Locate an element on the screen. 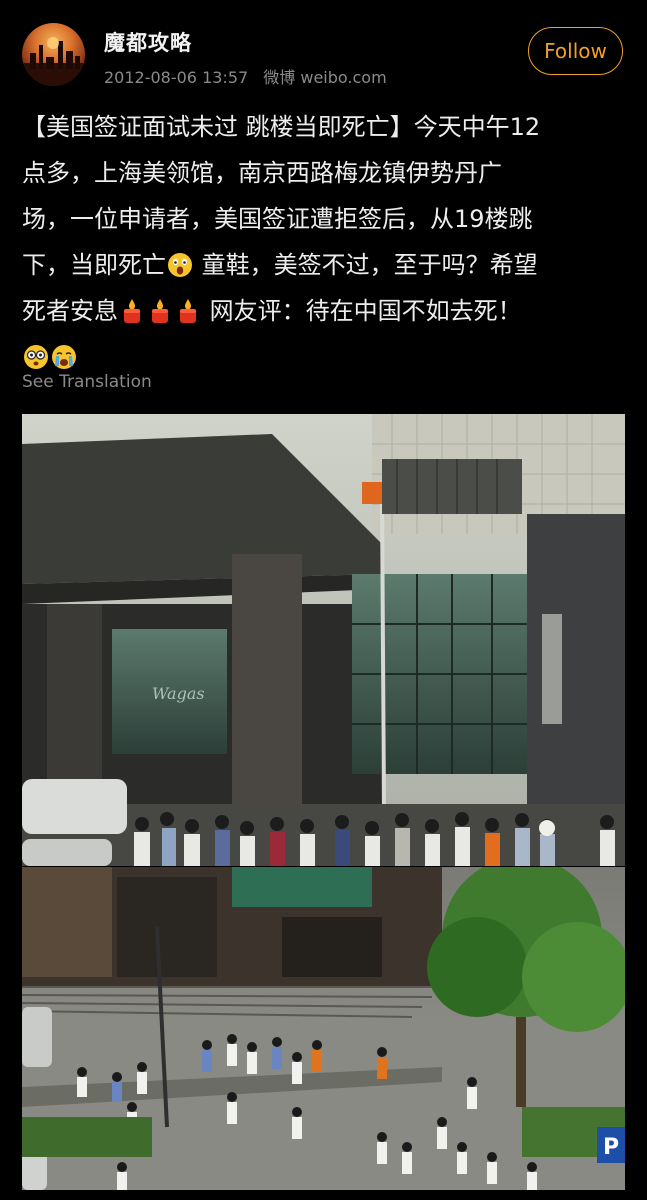 The width and height of the screenshot is (647, 1200). username: 魔都攻略 is located at coordinates (148, 42).